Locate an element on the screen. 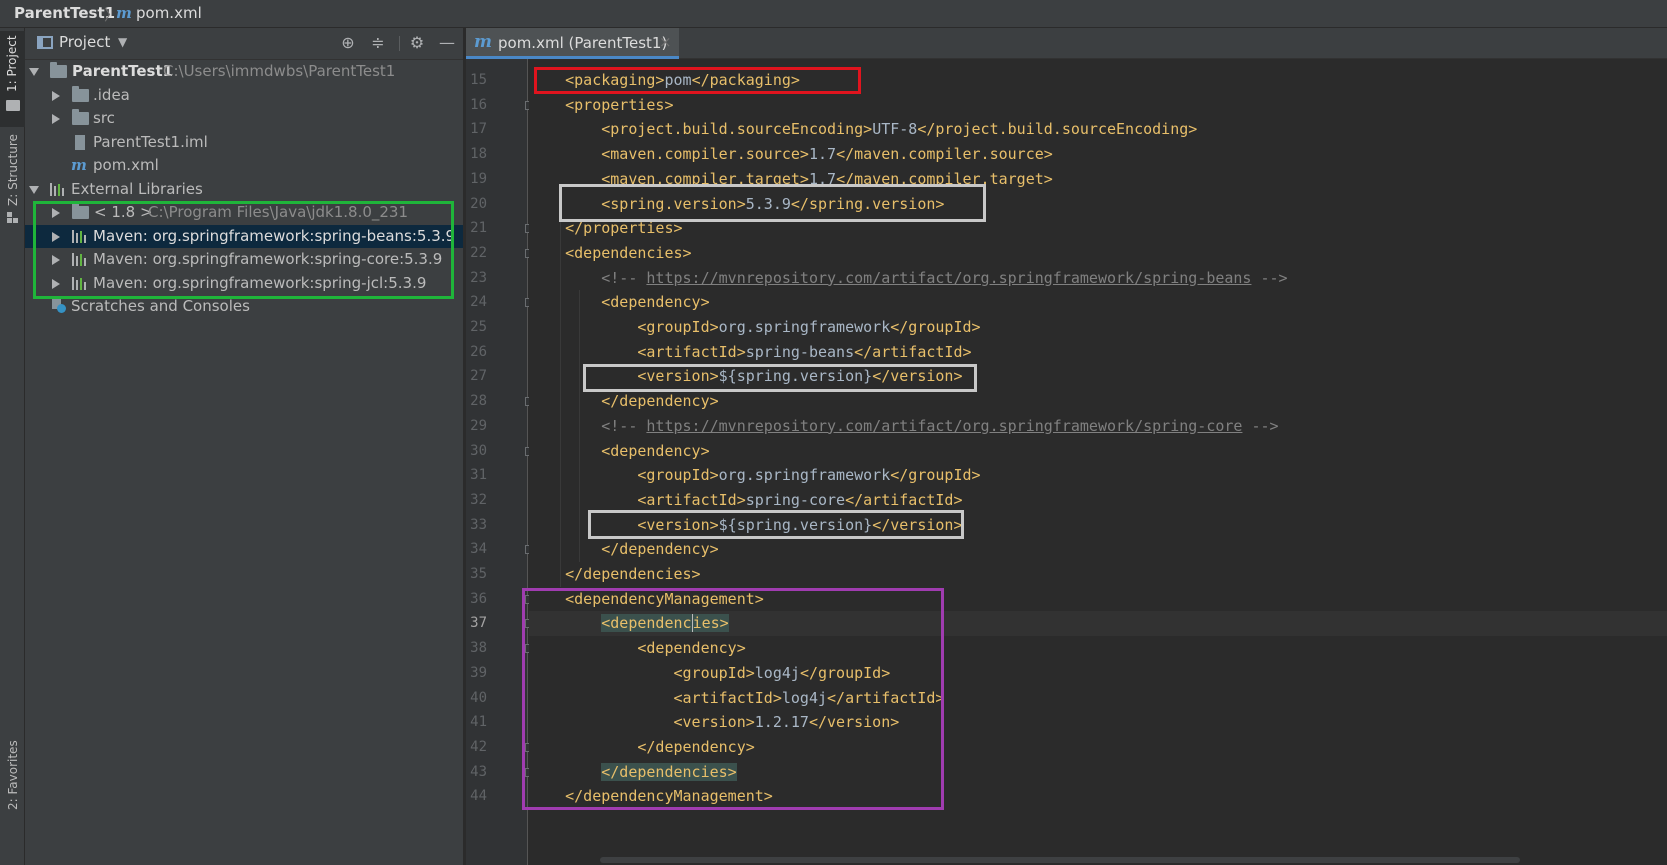 The image size is (1667, 865). line-number: 40 is located at coordinates (476, 698).